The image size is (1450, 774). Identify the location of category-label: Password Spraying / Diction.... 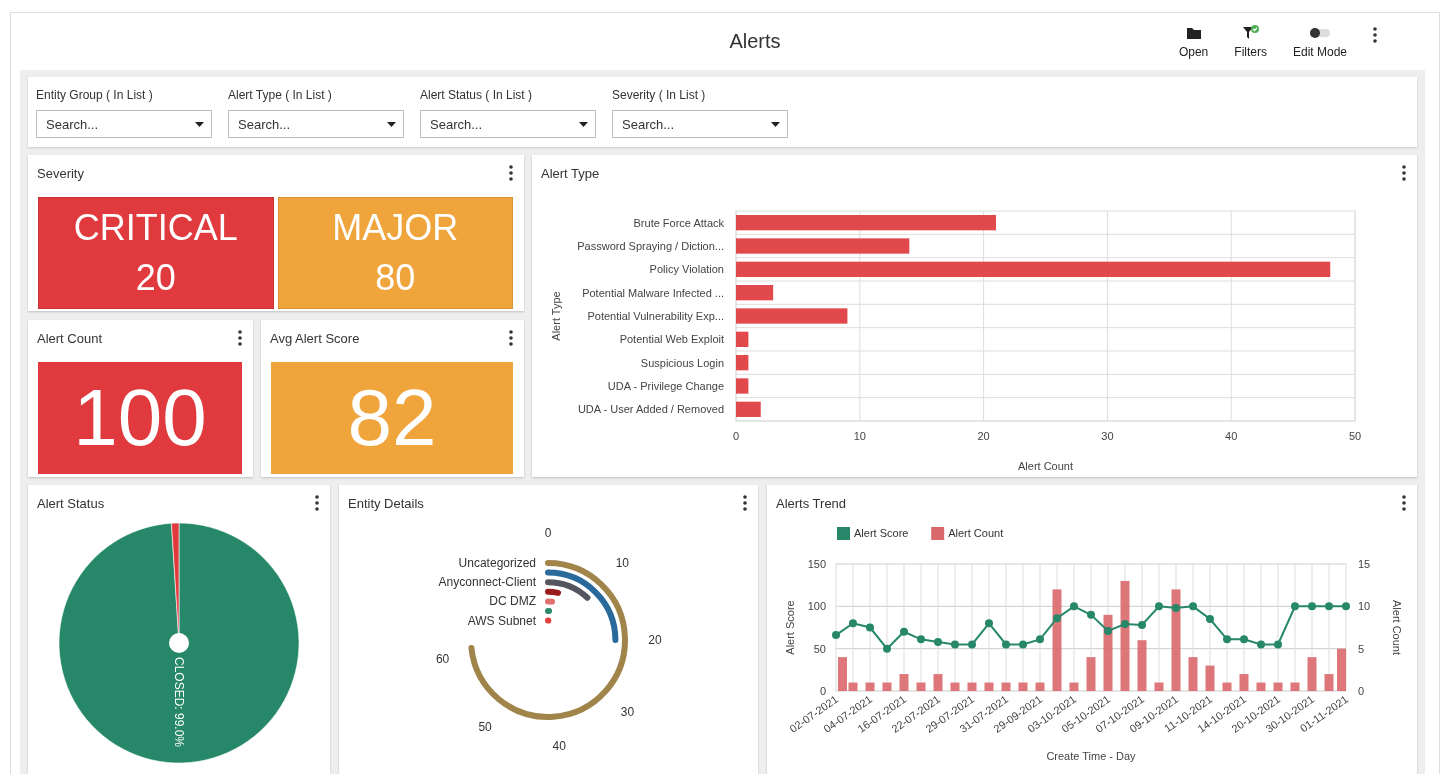
(650, 246).